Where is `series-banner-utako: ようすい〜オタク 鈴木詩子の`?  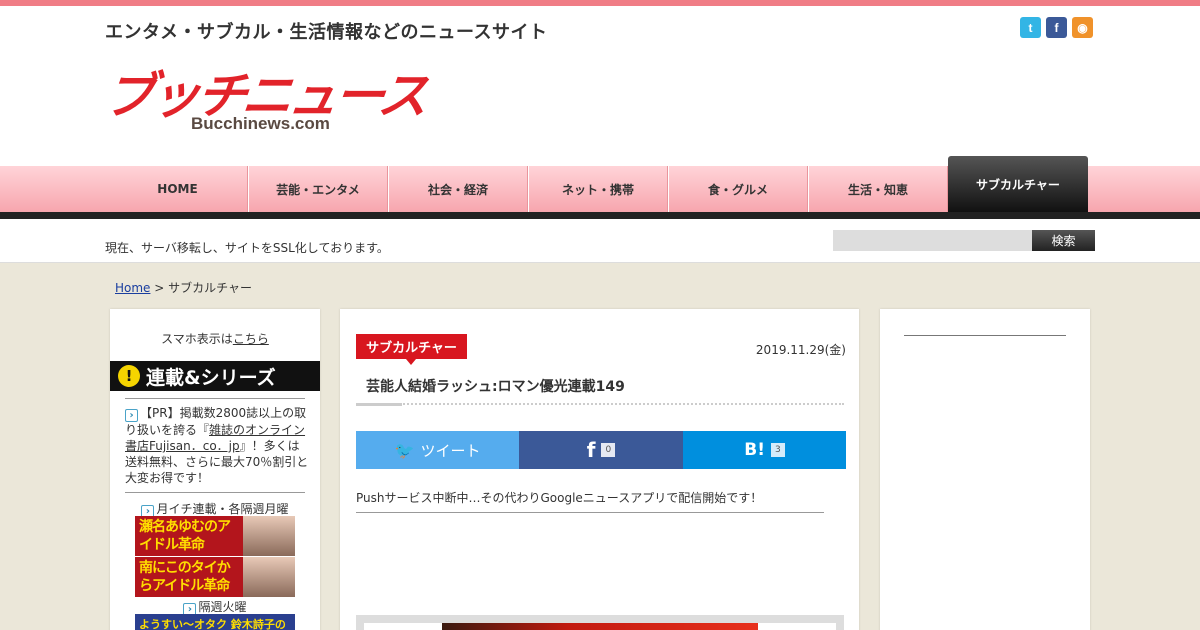 series-banner-utako: ようすい〜オタク 鈴木詩子の is located at coordinates (215, 622).